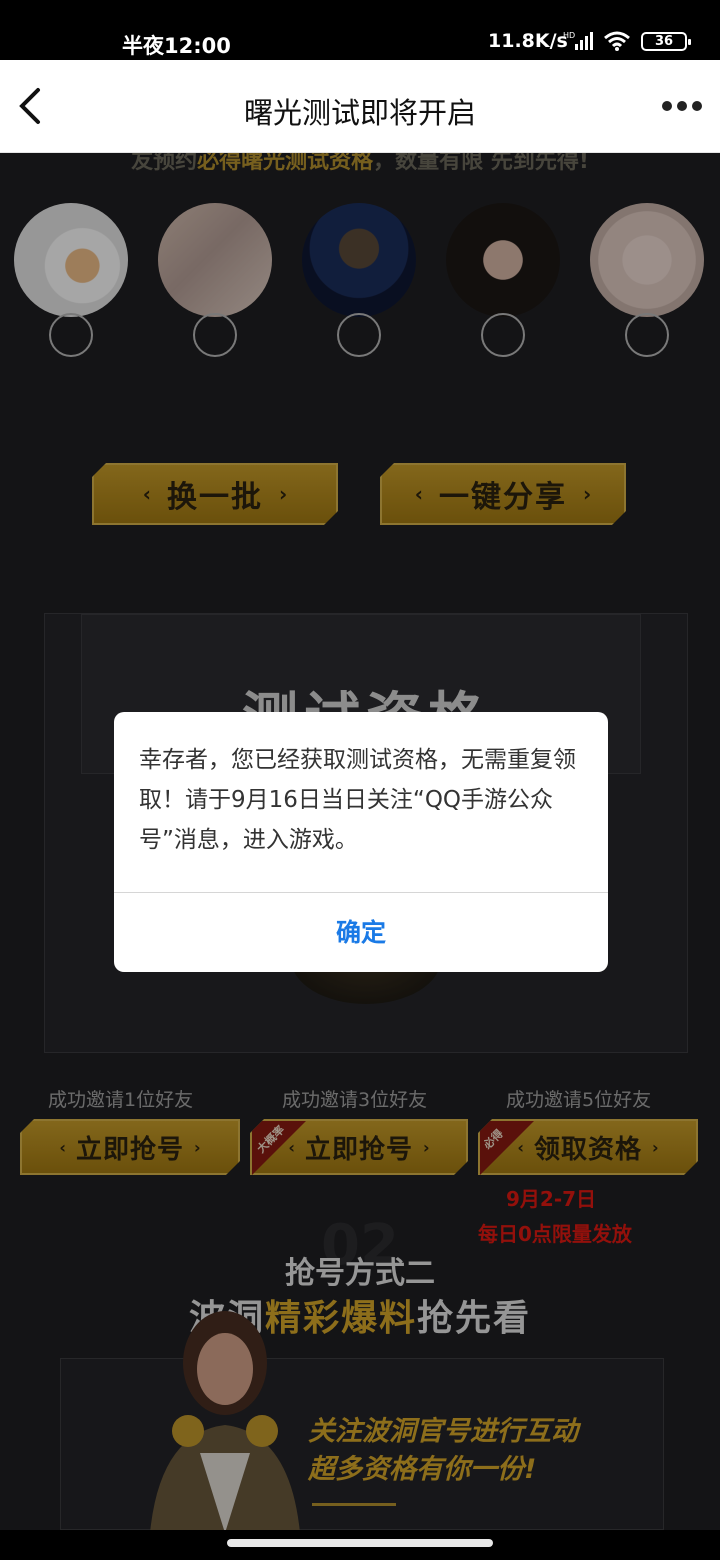 This screenshot has width=720, height=1560. Describe the element at coordinates (361, 932) in the screenshot. I see `confirm-button: 确定` at that location.